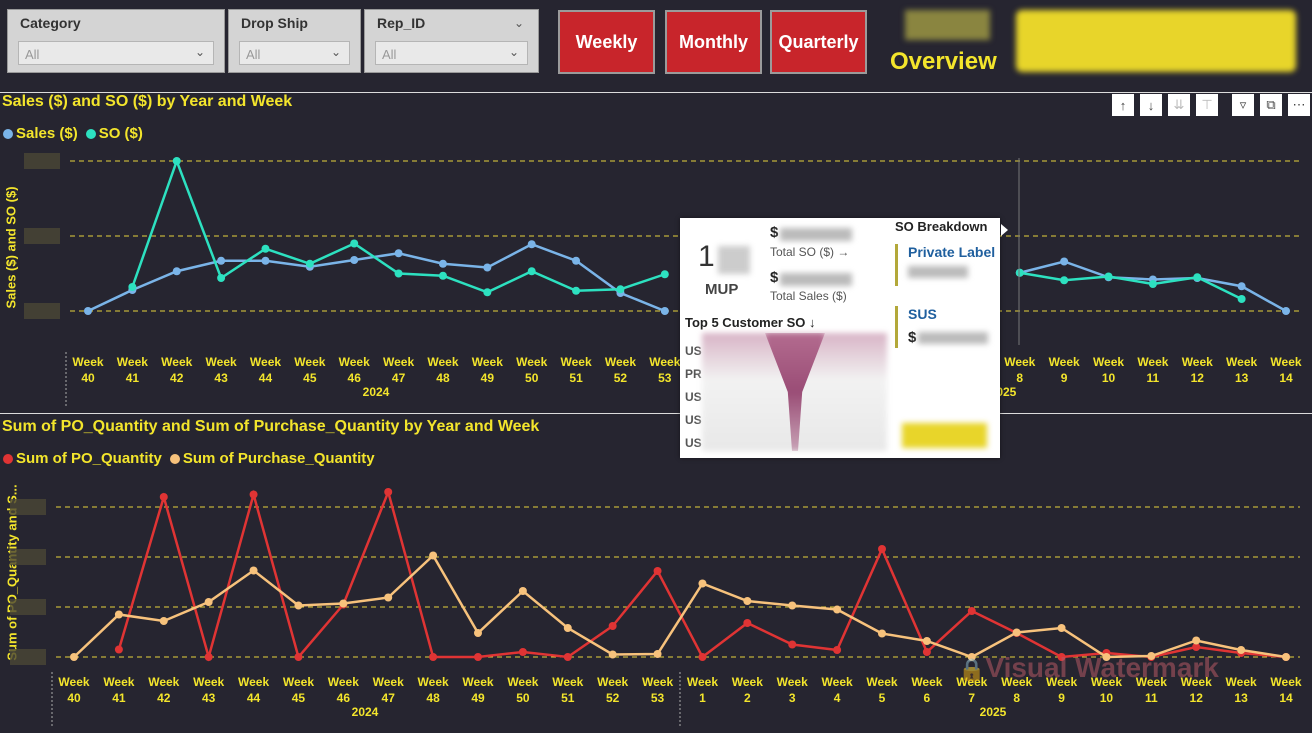  I want to click on monthly-button: Monthly, so click(713, 42).